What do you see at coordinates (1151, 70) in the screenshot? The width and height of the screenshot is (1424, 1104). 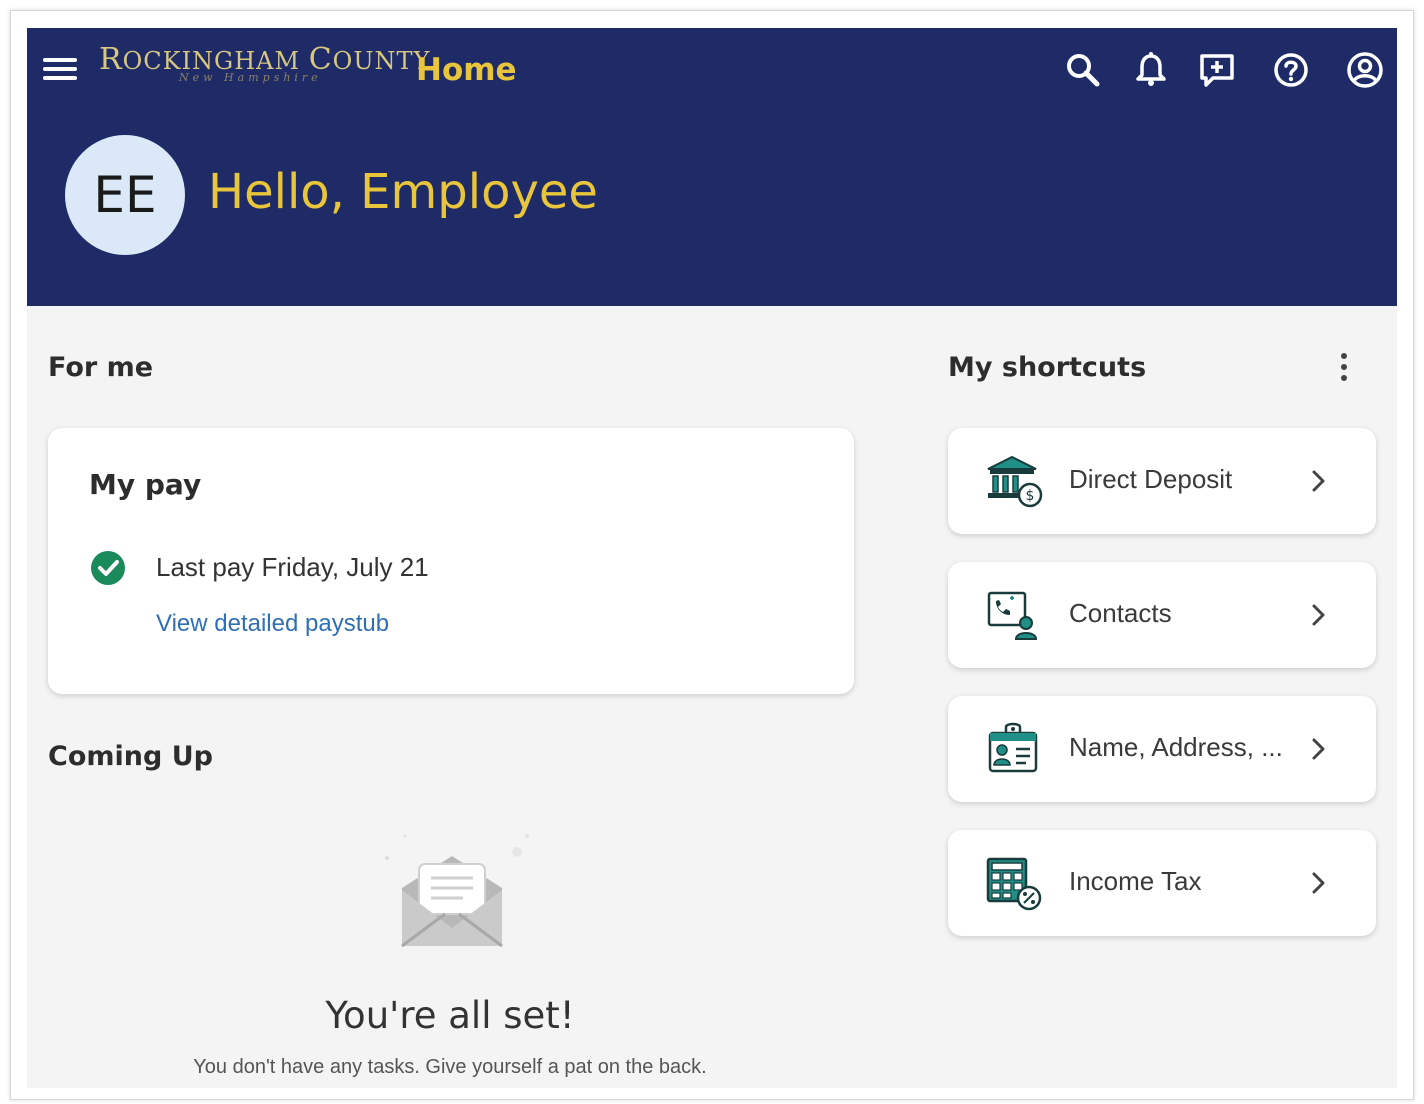 I see `bell-icon` at bounding box center [1151, 70].